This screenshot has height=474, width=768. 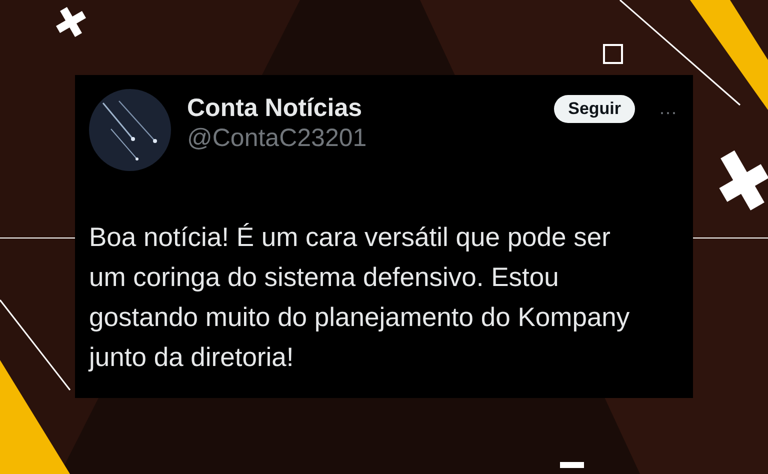 I want to click on follow-button: Seguir, so click(x=595, y=109).